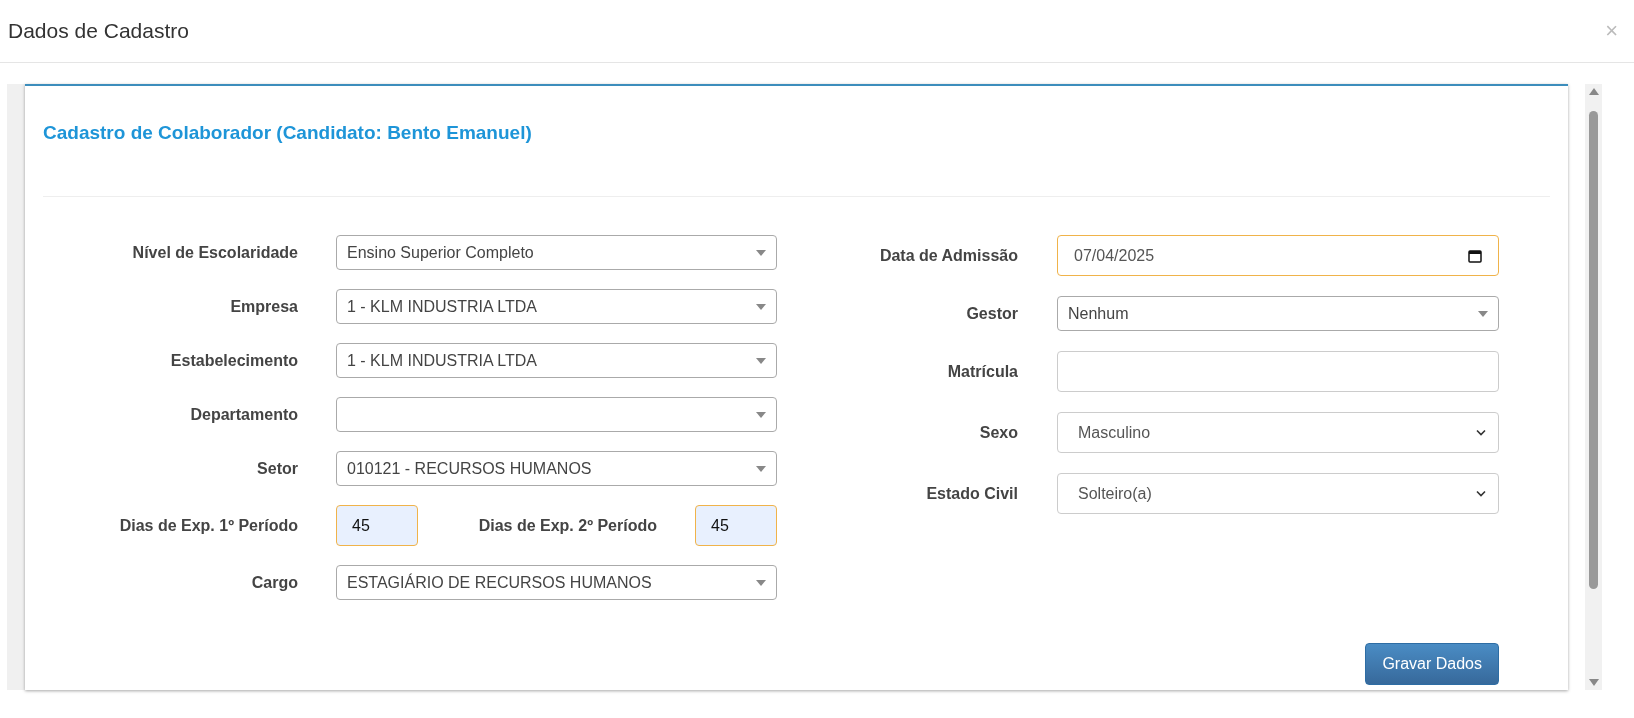 The width and height of the screenshot is (1634, 718). I want to click on field-label: Gestor, so click(991, 313).